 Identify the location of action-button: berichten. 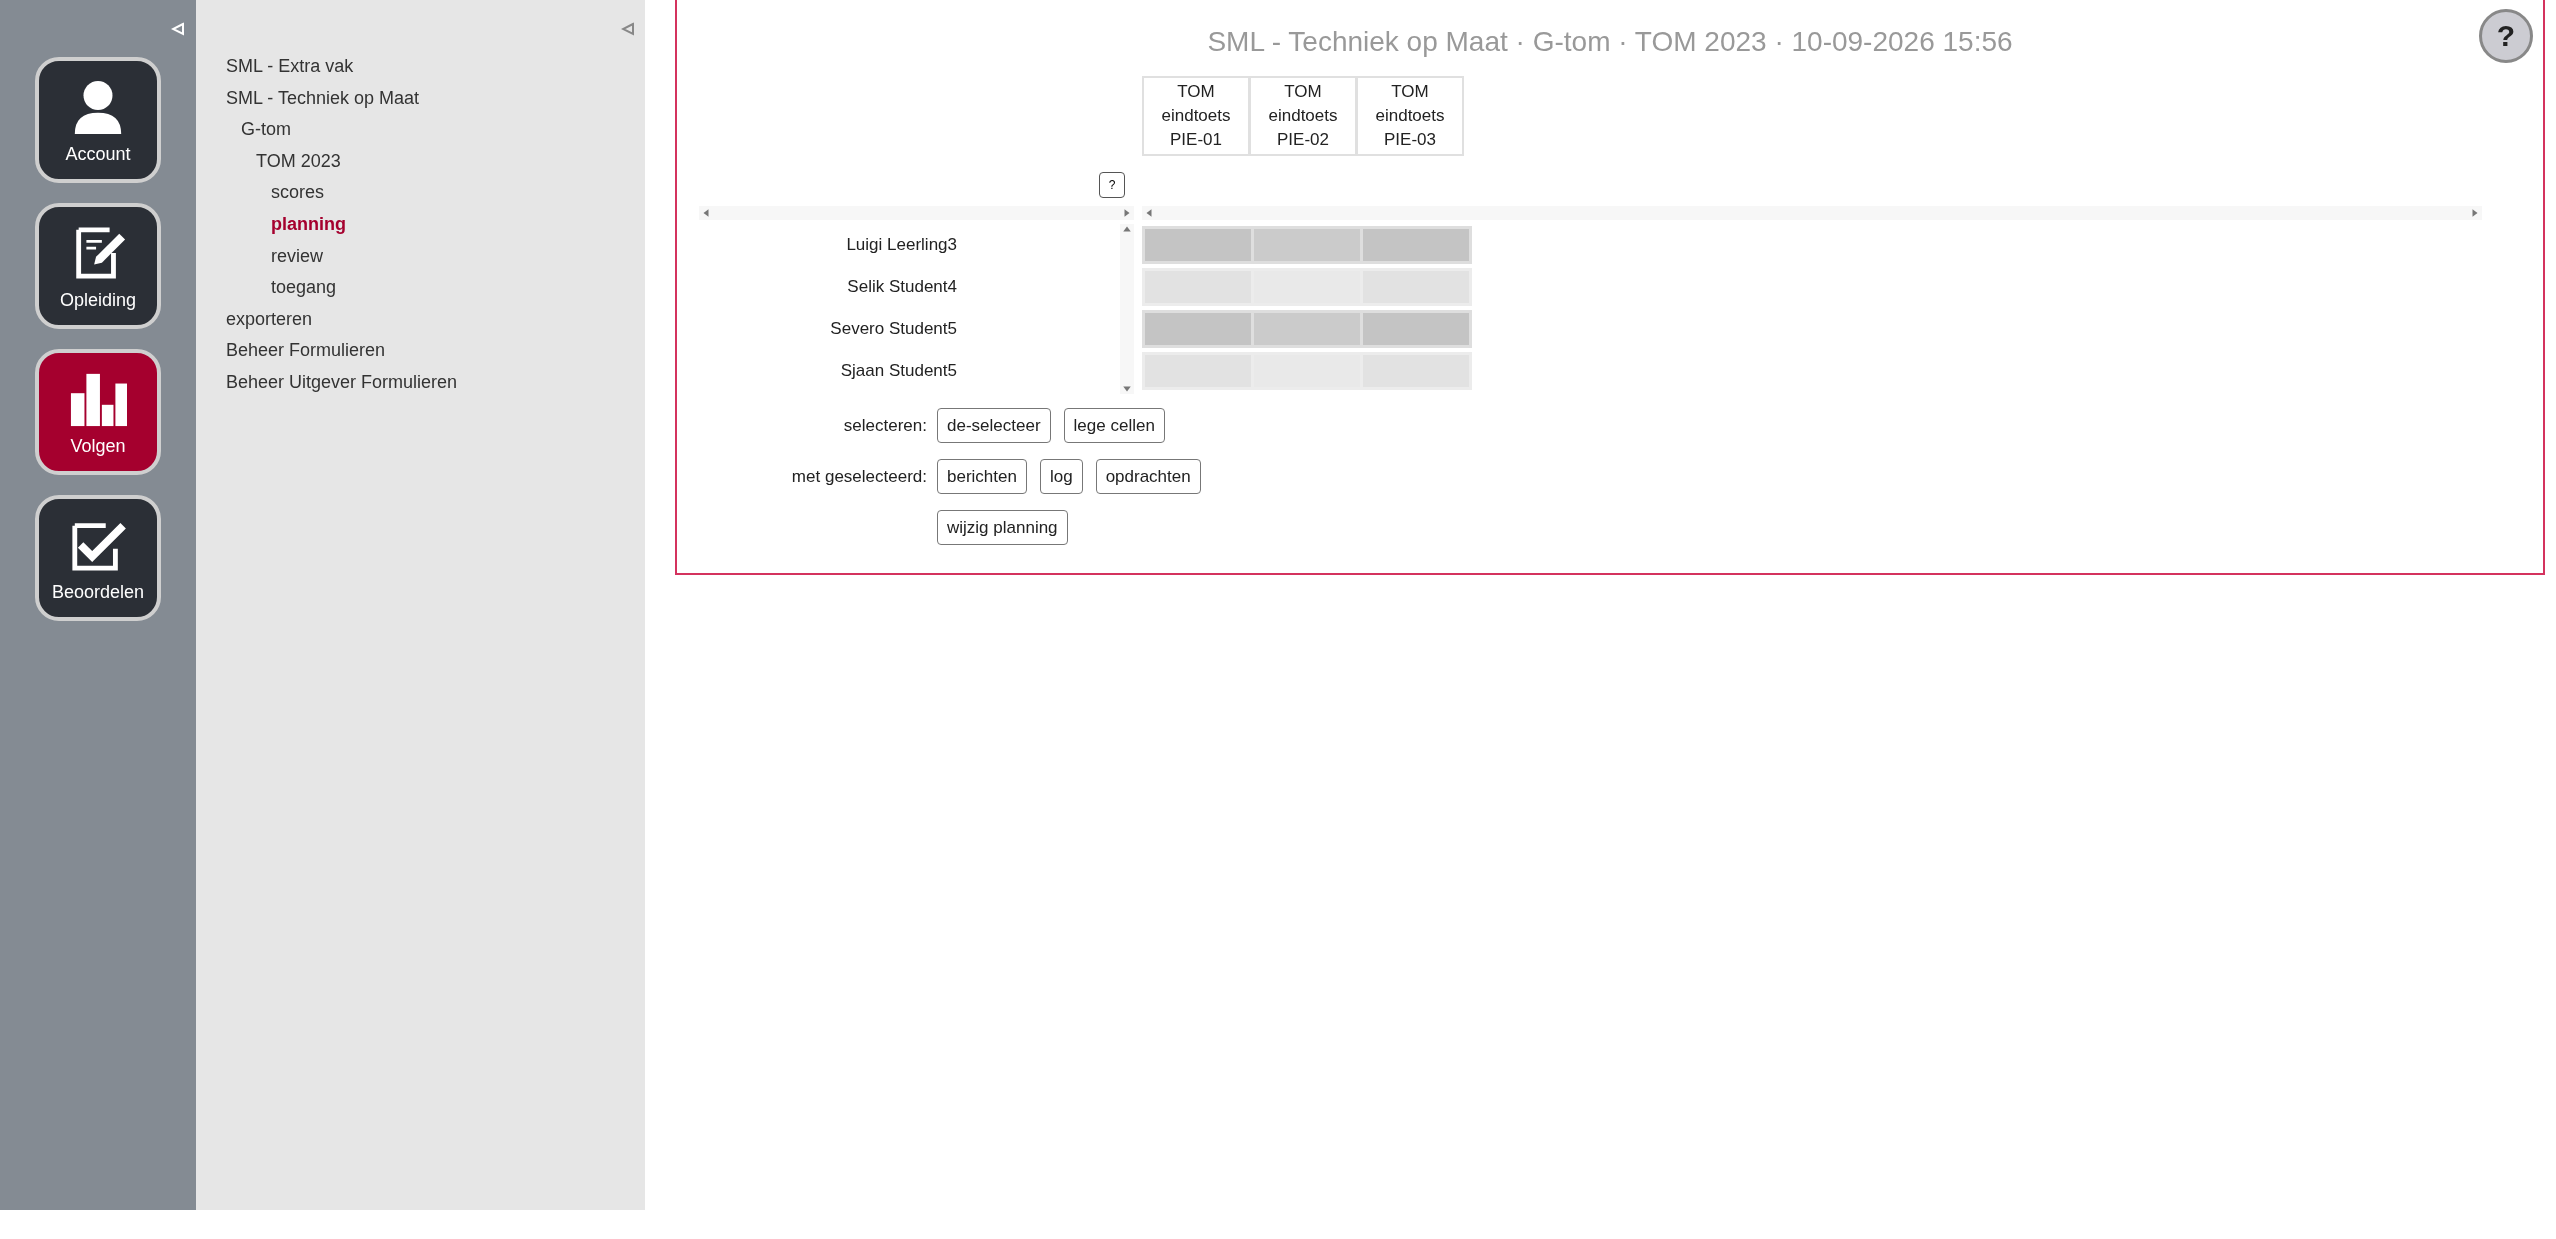
(982, 476).